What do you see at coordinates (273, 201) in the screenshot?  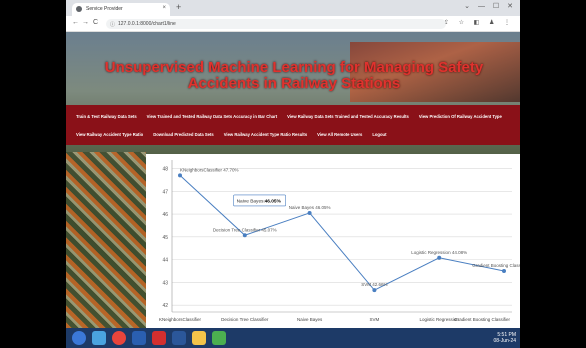 I see `tooltip-value: 46.05%` at bounding box center [273, 201].